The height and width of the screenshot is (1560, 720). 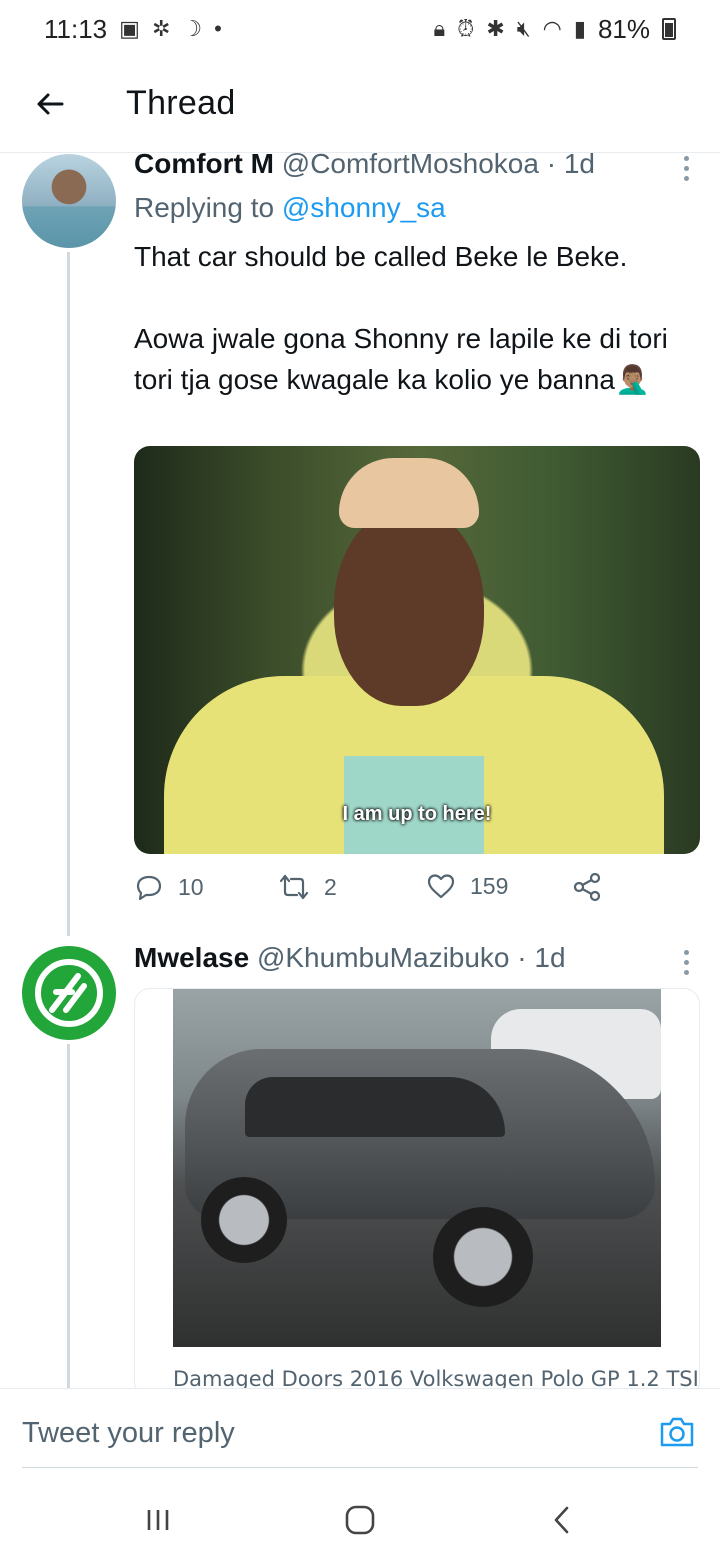 I want to click on replying-handle-link: @shonny_sa, so click(x=364, y=207).